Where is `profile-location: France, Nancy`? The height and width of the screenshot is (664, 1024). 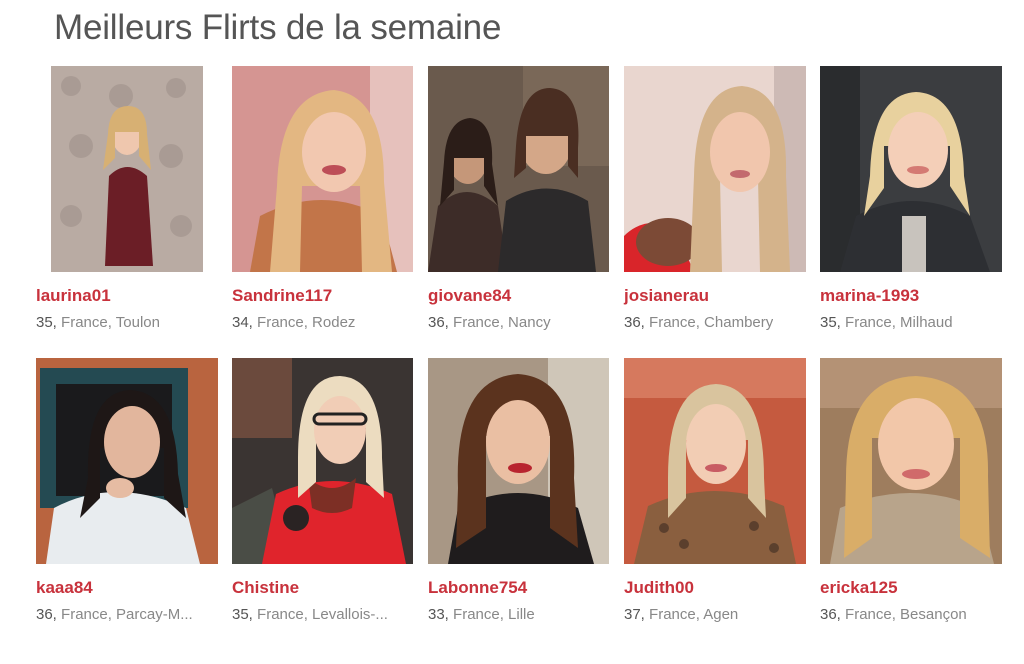
profile-location: France, Nancy is located at coordinates (502, 322).